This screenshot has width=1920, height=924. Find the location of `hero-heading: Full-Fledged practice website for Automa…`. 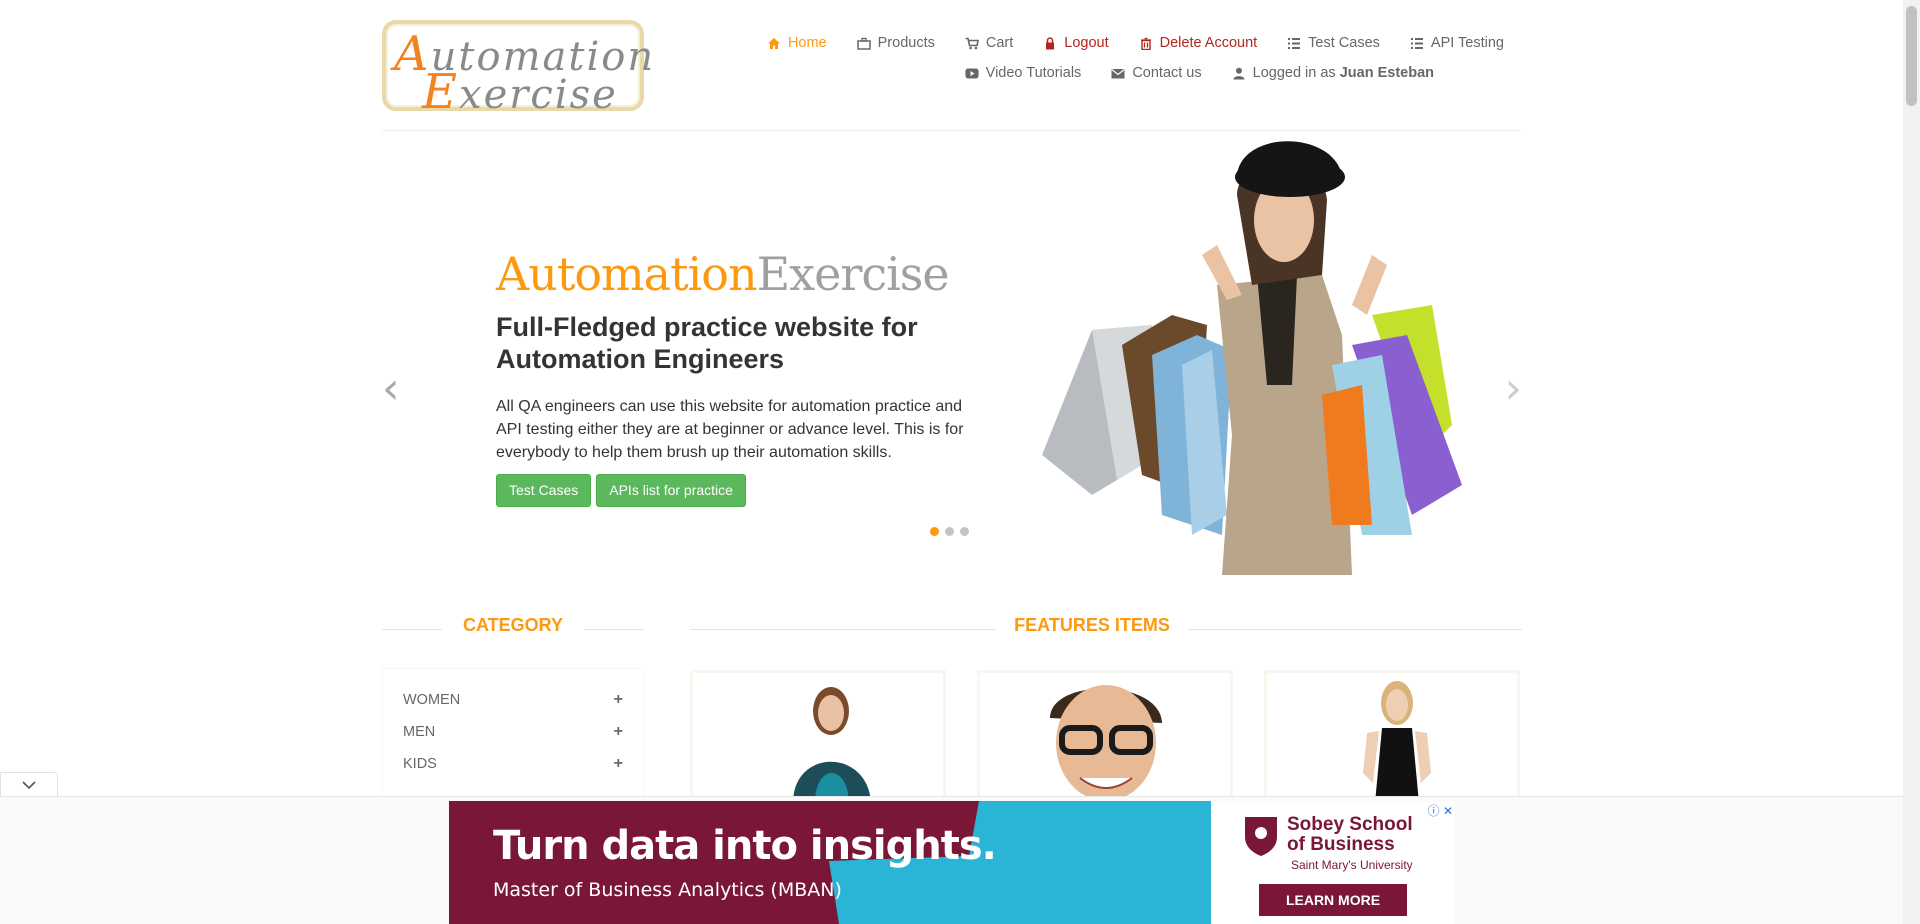

hero-heading: Full-Fledged practice website for Automa… is located at coordinates (707, 343).